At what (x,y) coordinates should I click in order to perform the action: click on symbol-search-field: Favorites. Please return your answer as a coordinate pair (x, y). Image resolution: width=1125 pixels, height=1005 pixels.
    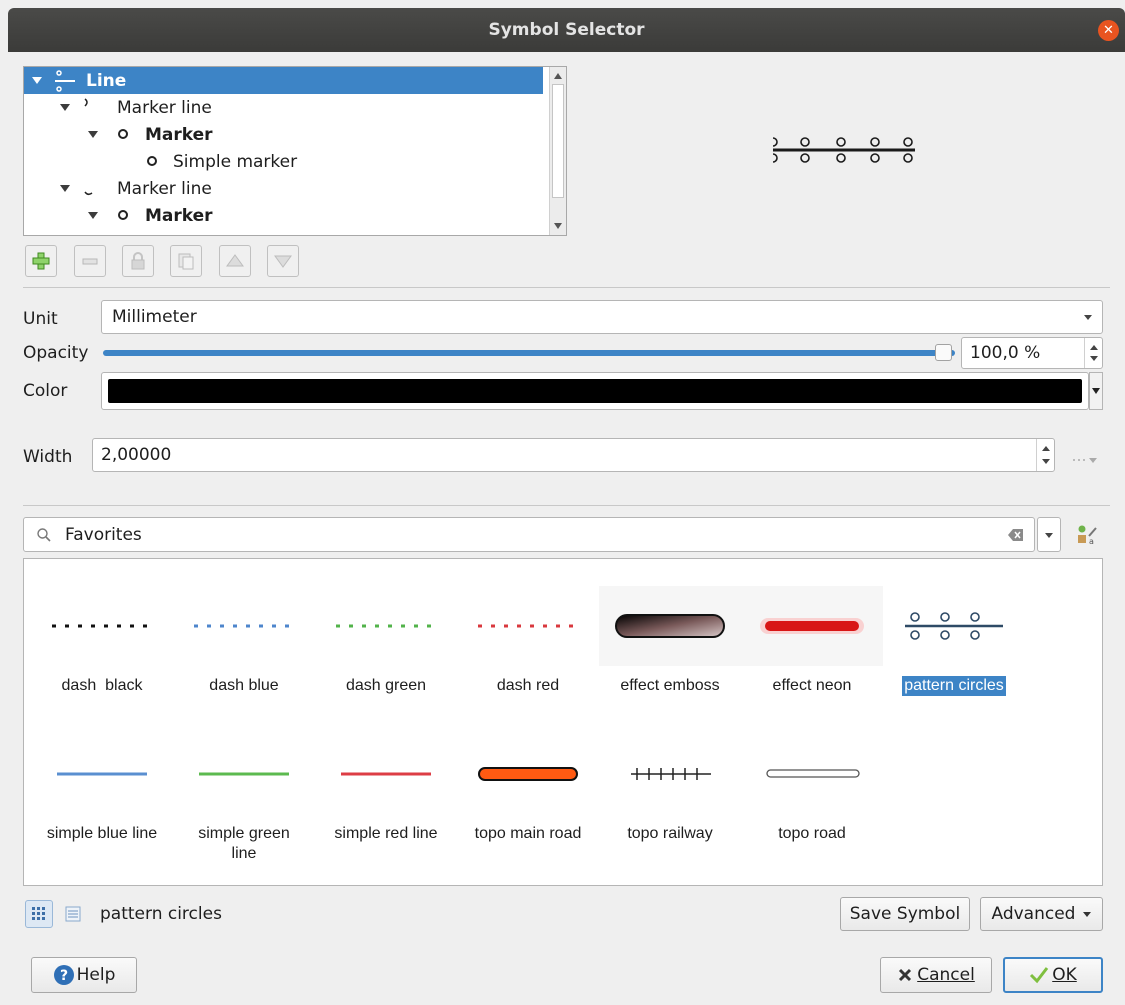
    Looking at the image, I should click on (529, 534).